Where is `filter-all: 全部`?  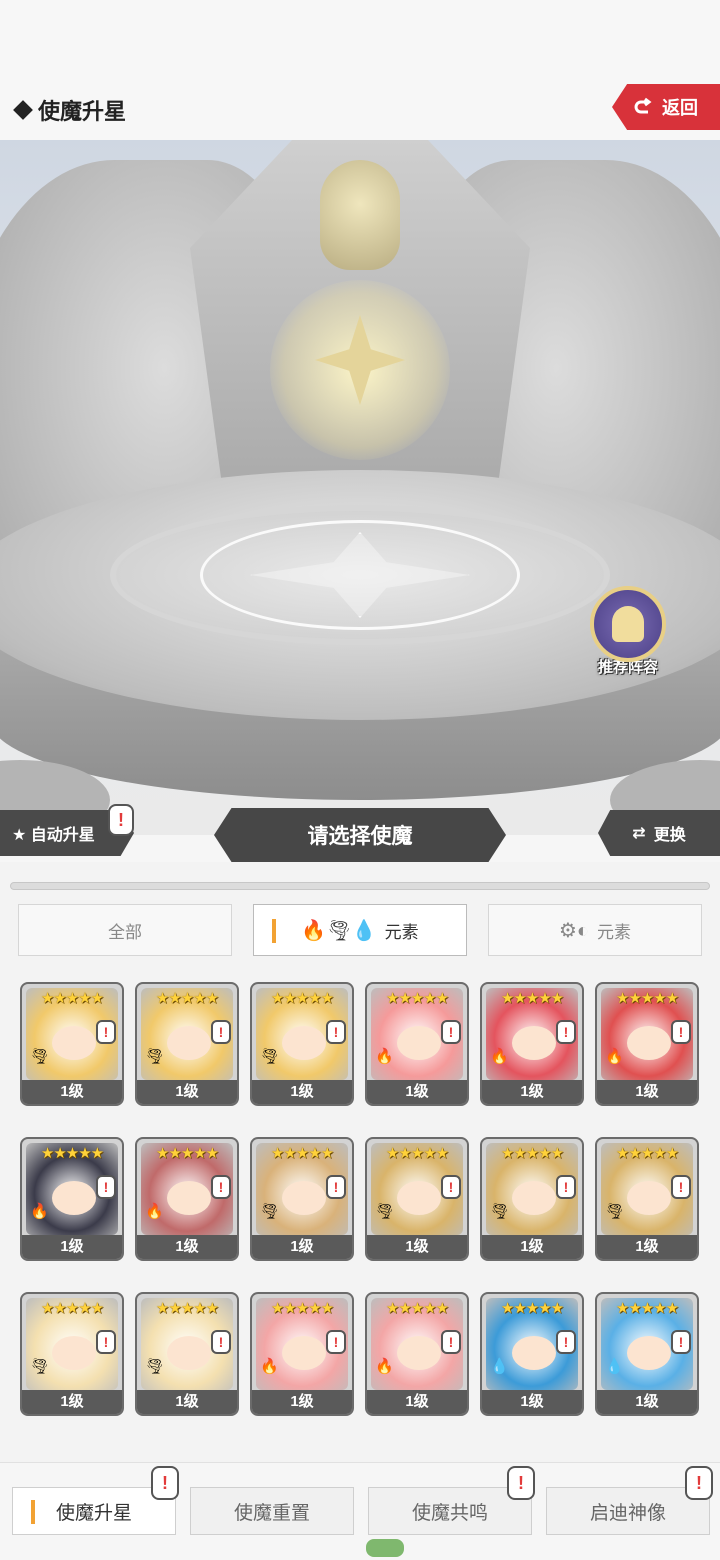
filter-all: 全部 is located at coordinates (125, 930).